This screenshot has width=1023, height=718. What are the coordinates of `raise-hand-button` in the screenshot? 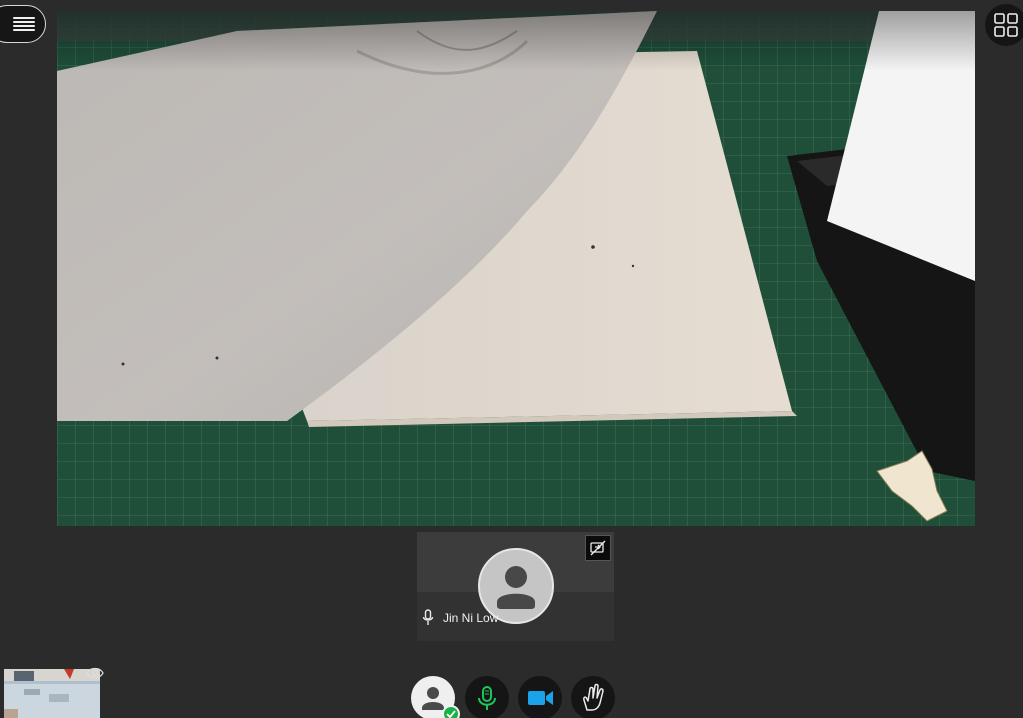 It's located at (593, 697).